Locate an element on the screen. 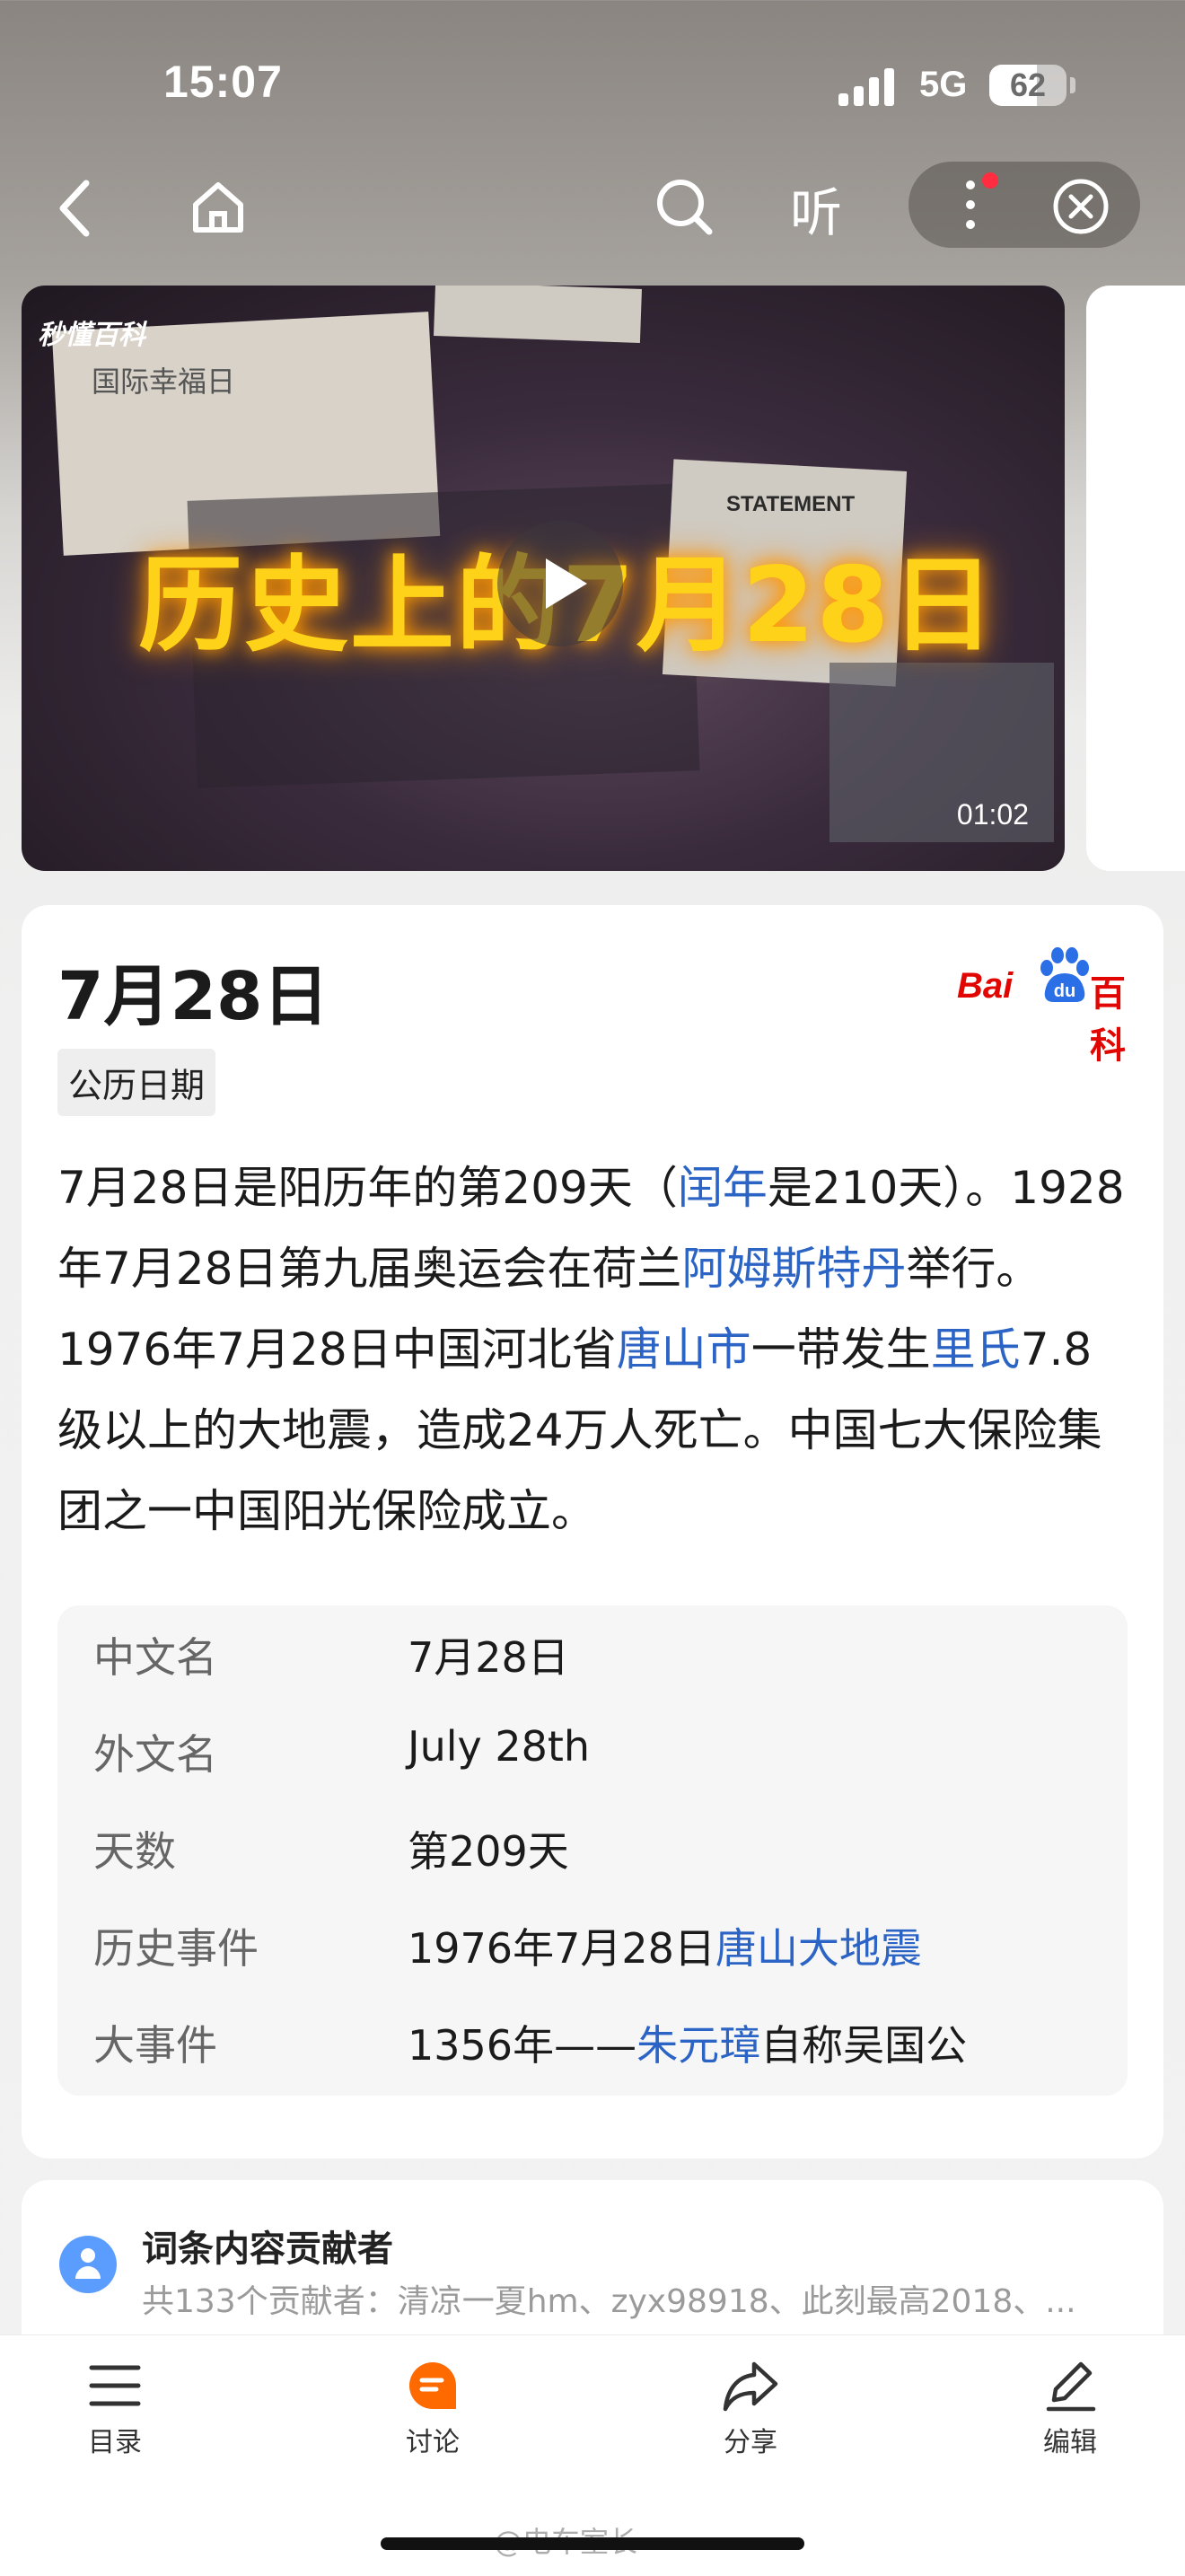 This screenshot has height=2576, width=1185. info-value-text: 1356年—— is located at coordinates (522, 2045).